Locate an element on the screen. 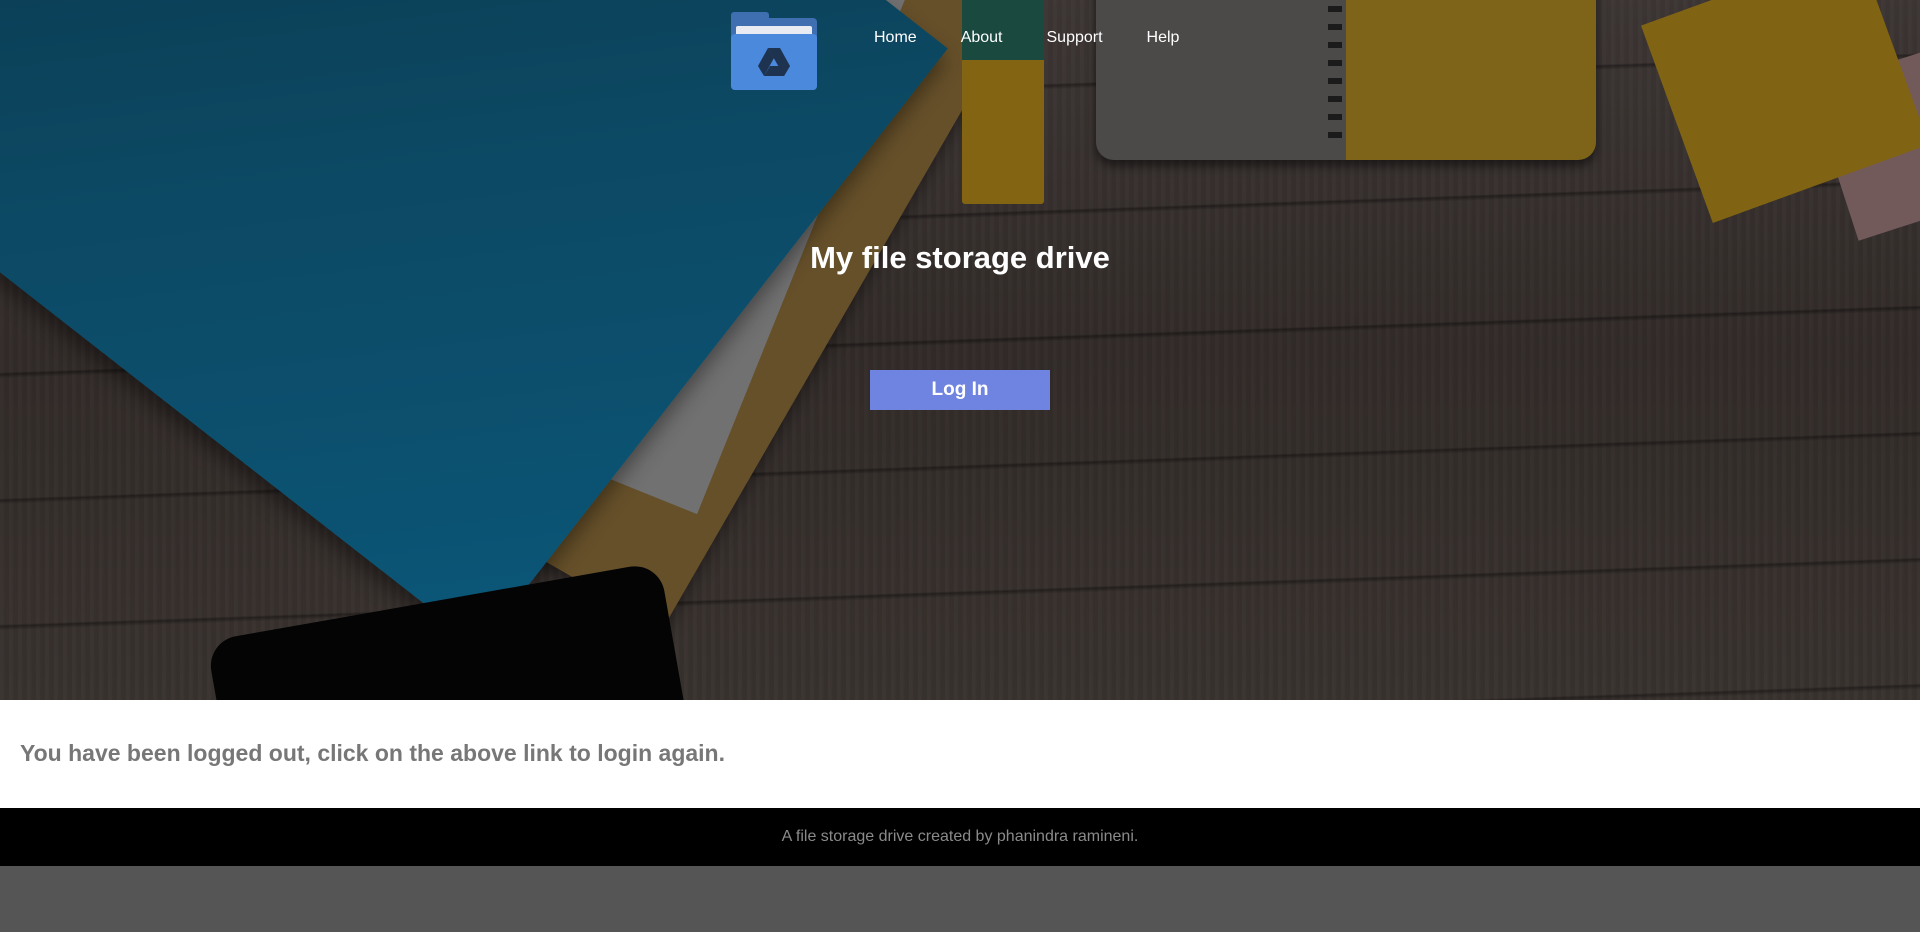 This screenshot has height=932, width=1920. main-nav: Home About Support Help is located at coordinates (1026, 38).